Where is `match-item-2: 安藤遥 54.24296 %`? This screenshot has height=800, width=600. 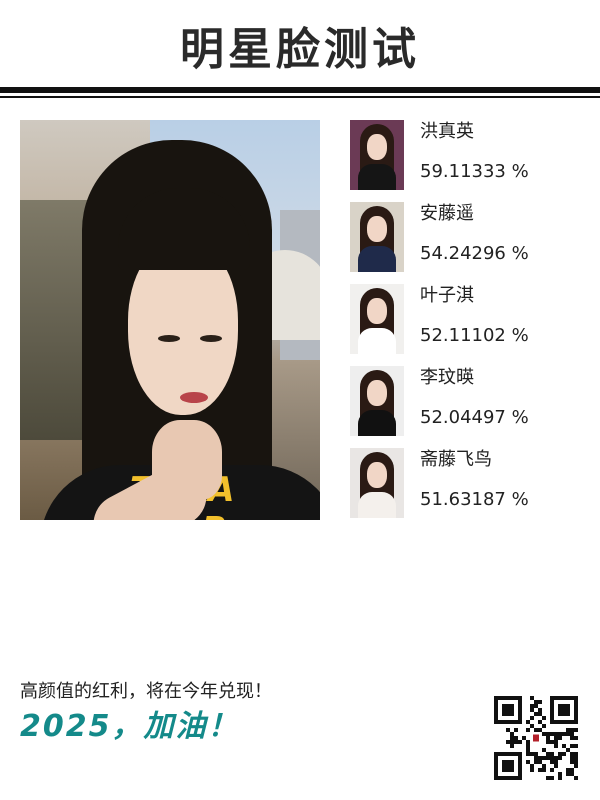 match-item-2: 安藤遥 54.24296 % is located at coordinates (470, 238).